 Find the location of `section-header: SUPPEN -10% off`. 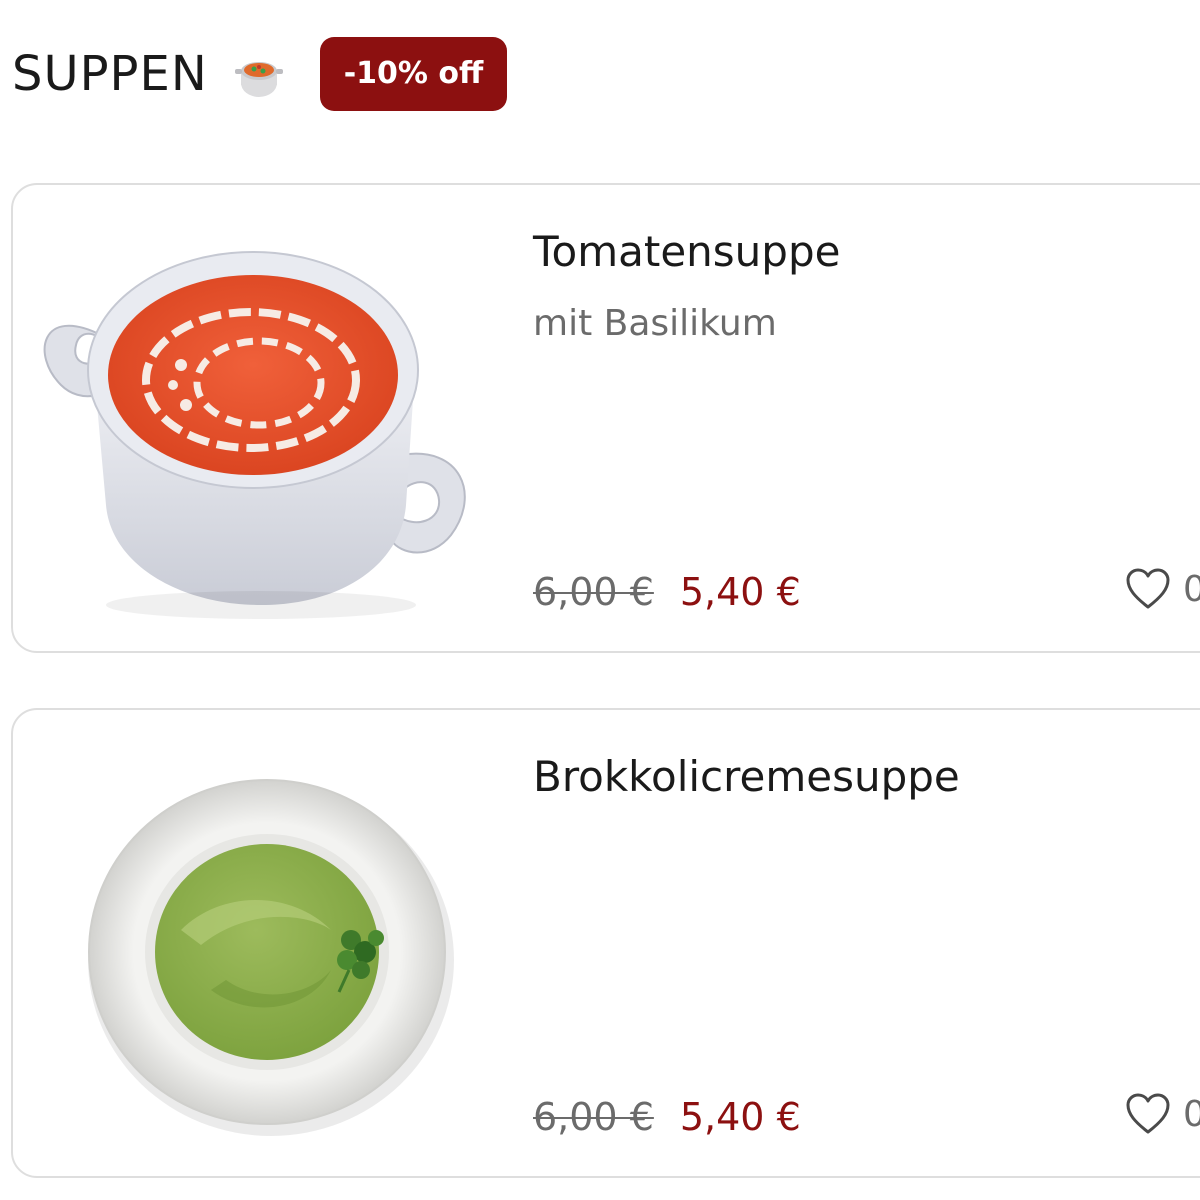

section-header: SUPPEN -10% off is located at coordinates (260, 74).